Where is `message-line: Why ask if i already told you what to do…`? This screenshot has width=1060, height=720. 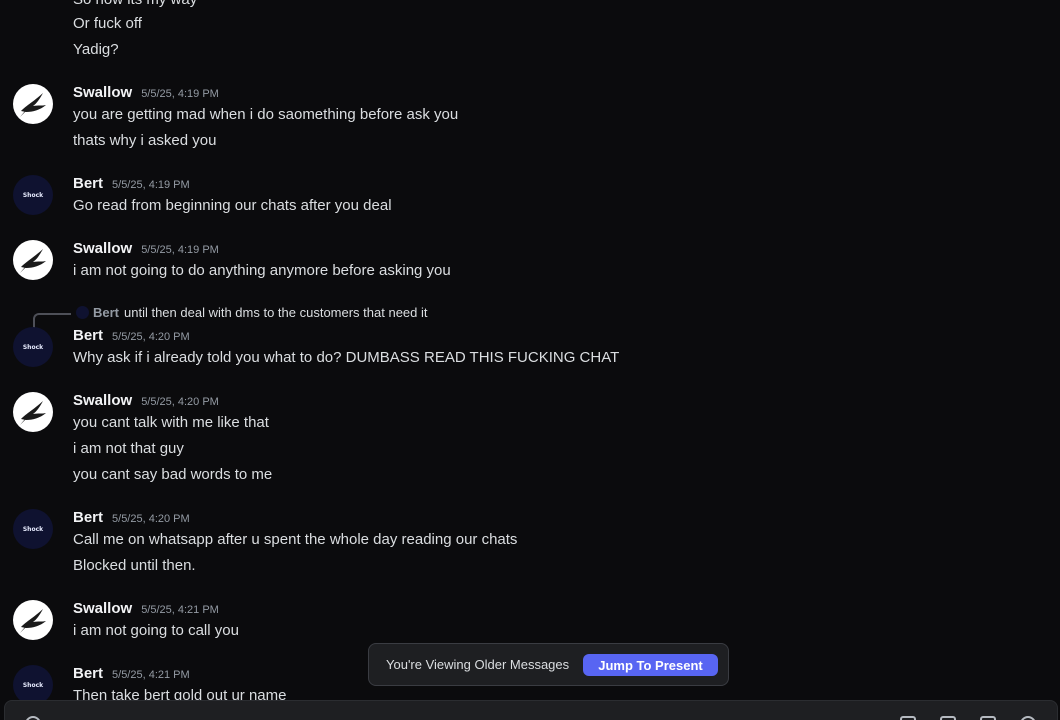
message-line: Why ask if i already told you what to do… is located at coordinates (346, 357).